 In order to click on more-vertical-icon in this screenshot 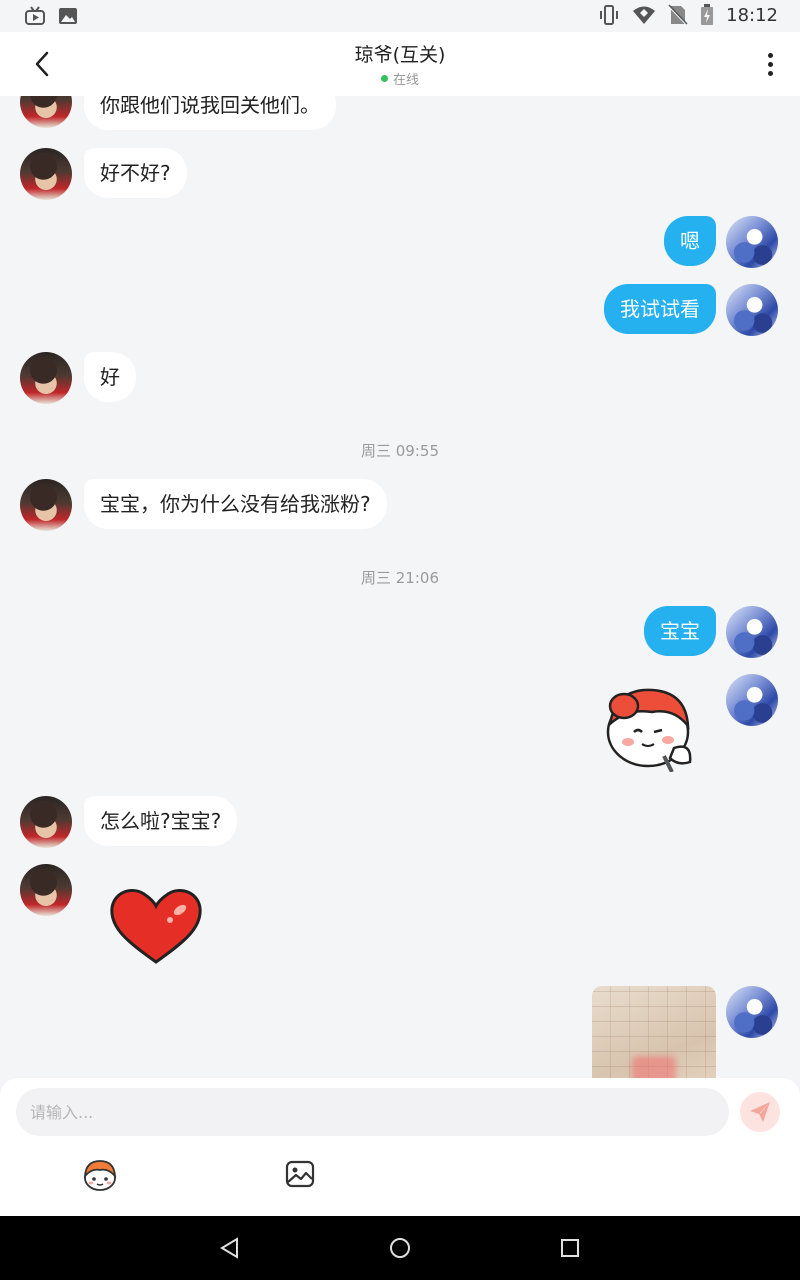, I will do `click(770, 55)`.